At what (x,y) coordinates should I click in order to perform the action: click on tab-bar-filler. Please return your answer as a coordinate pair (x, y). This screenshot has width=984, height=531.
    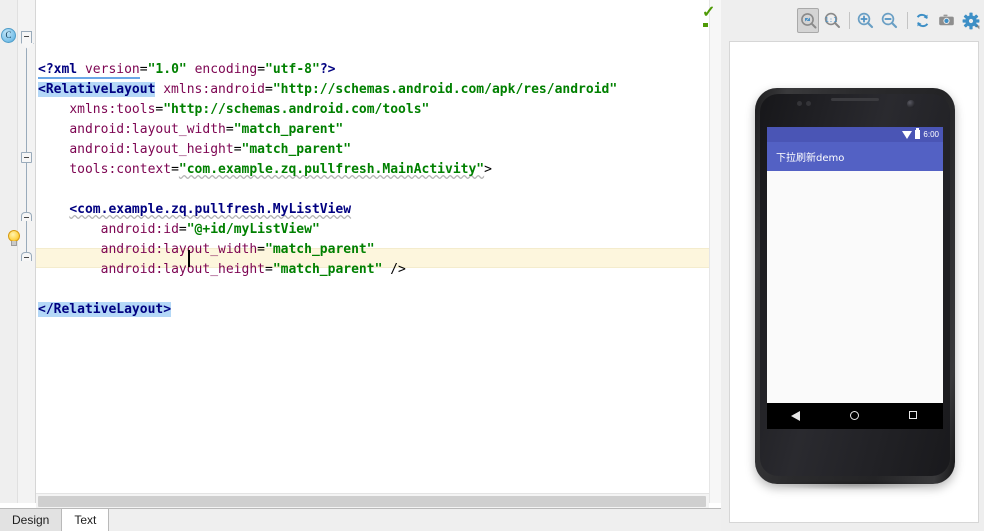
    Looking at the image, I should click on (415, 520).